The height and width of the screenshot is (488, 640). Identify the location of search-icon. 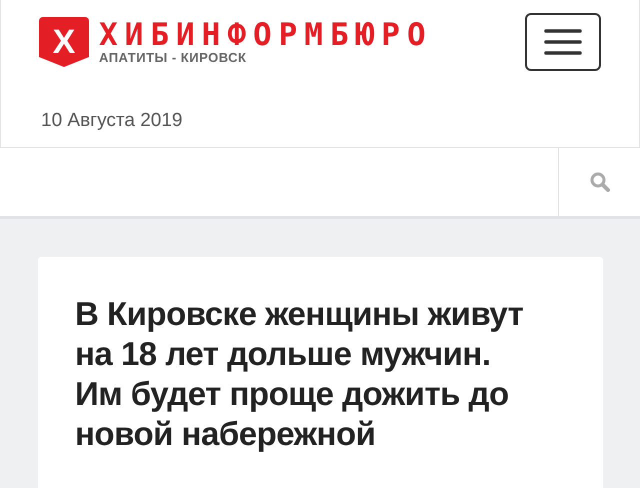
(599, 182).